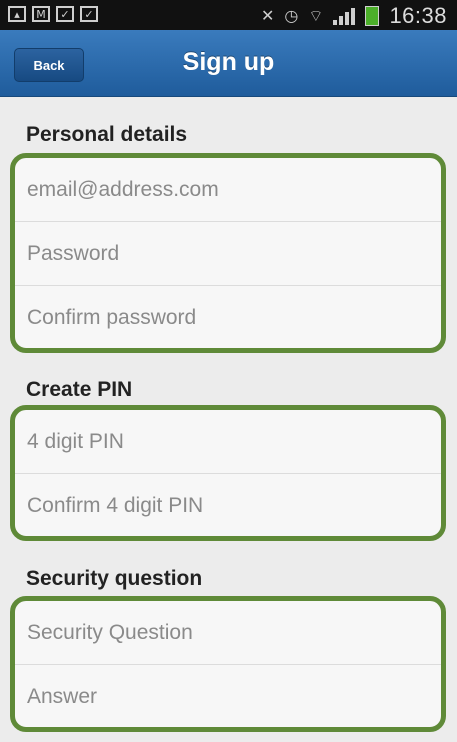 This screenshot has width=457, height=742. Describe the element at coordinates (316, 15) in the screenshot. I see `wifi-icon: ⌔` at that location.